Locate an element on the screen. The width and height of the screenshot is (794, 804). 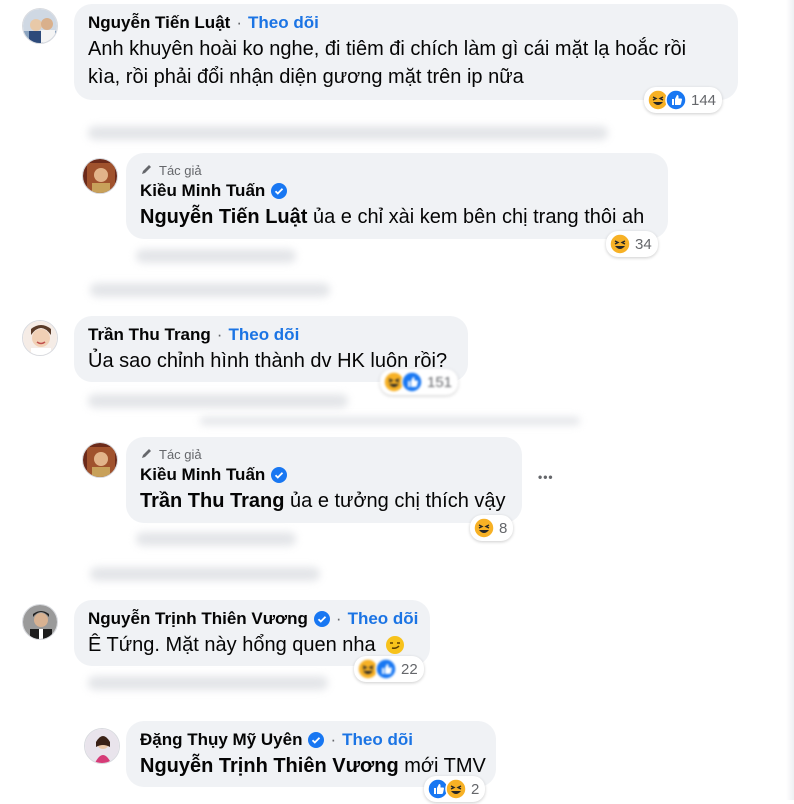
smirk-emoji-icon is located at coordinates (395, 645).